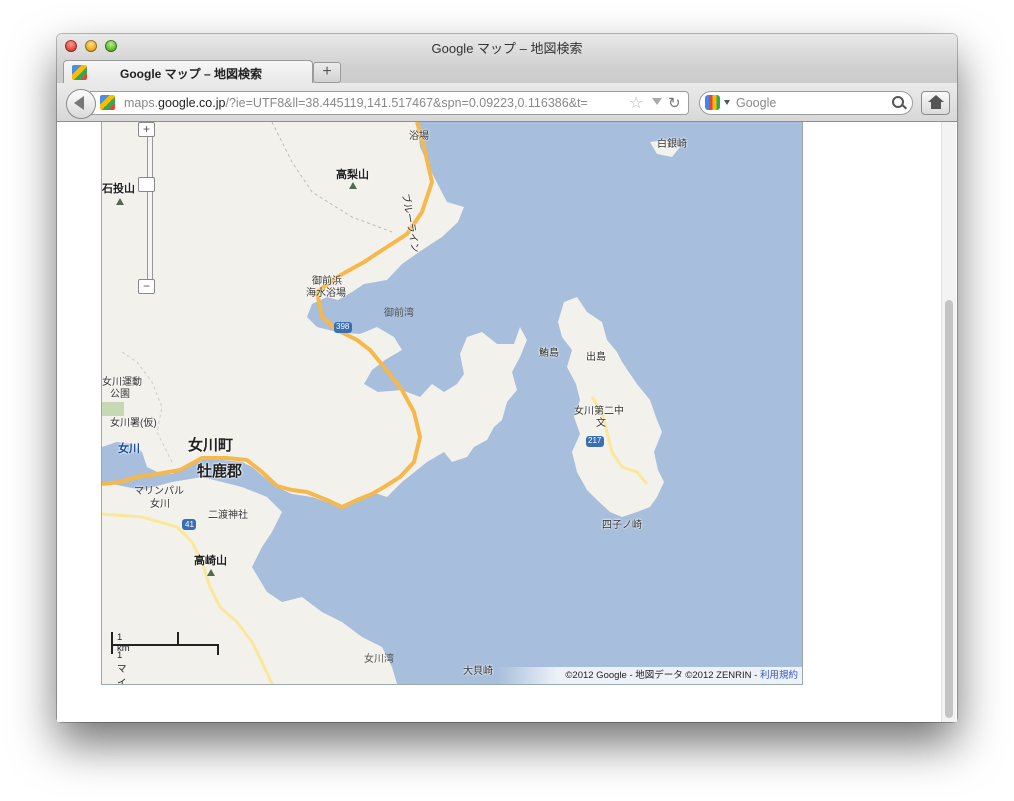  What do you see at coordinates (146, 286) in the screenshot?
I see `zoom-out-button: −` at bounding box center [146, 286].